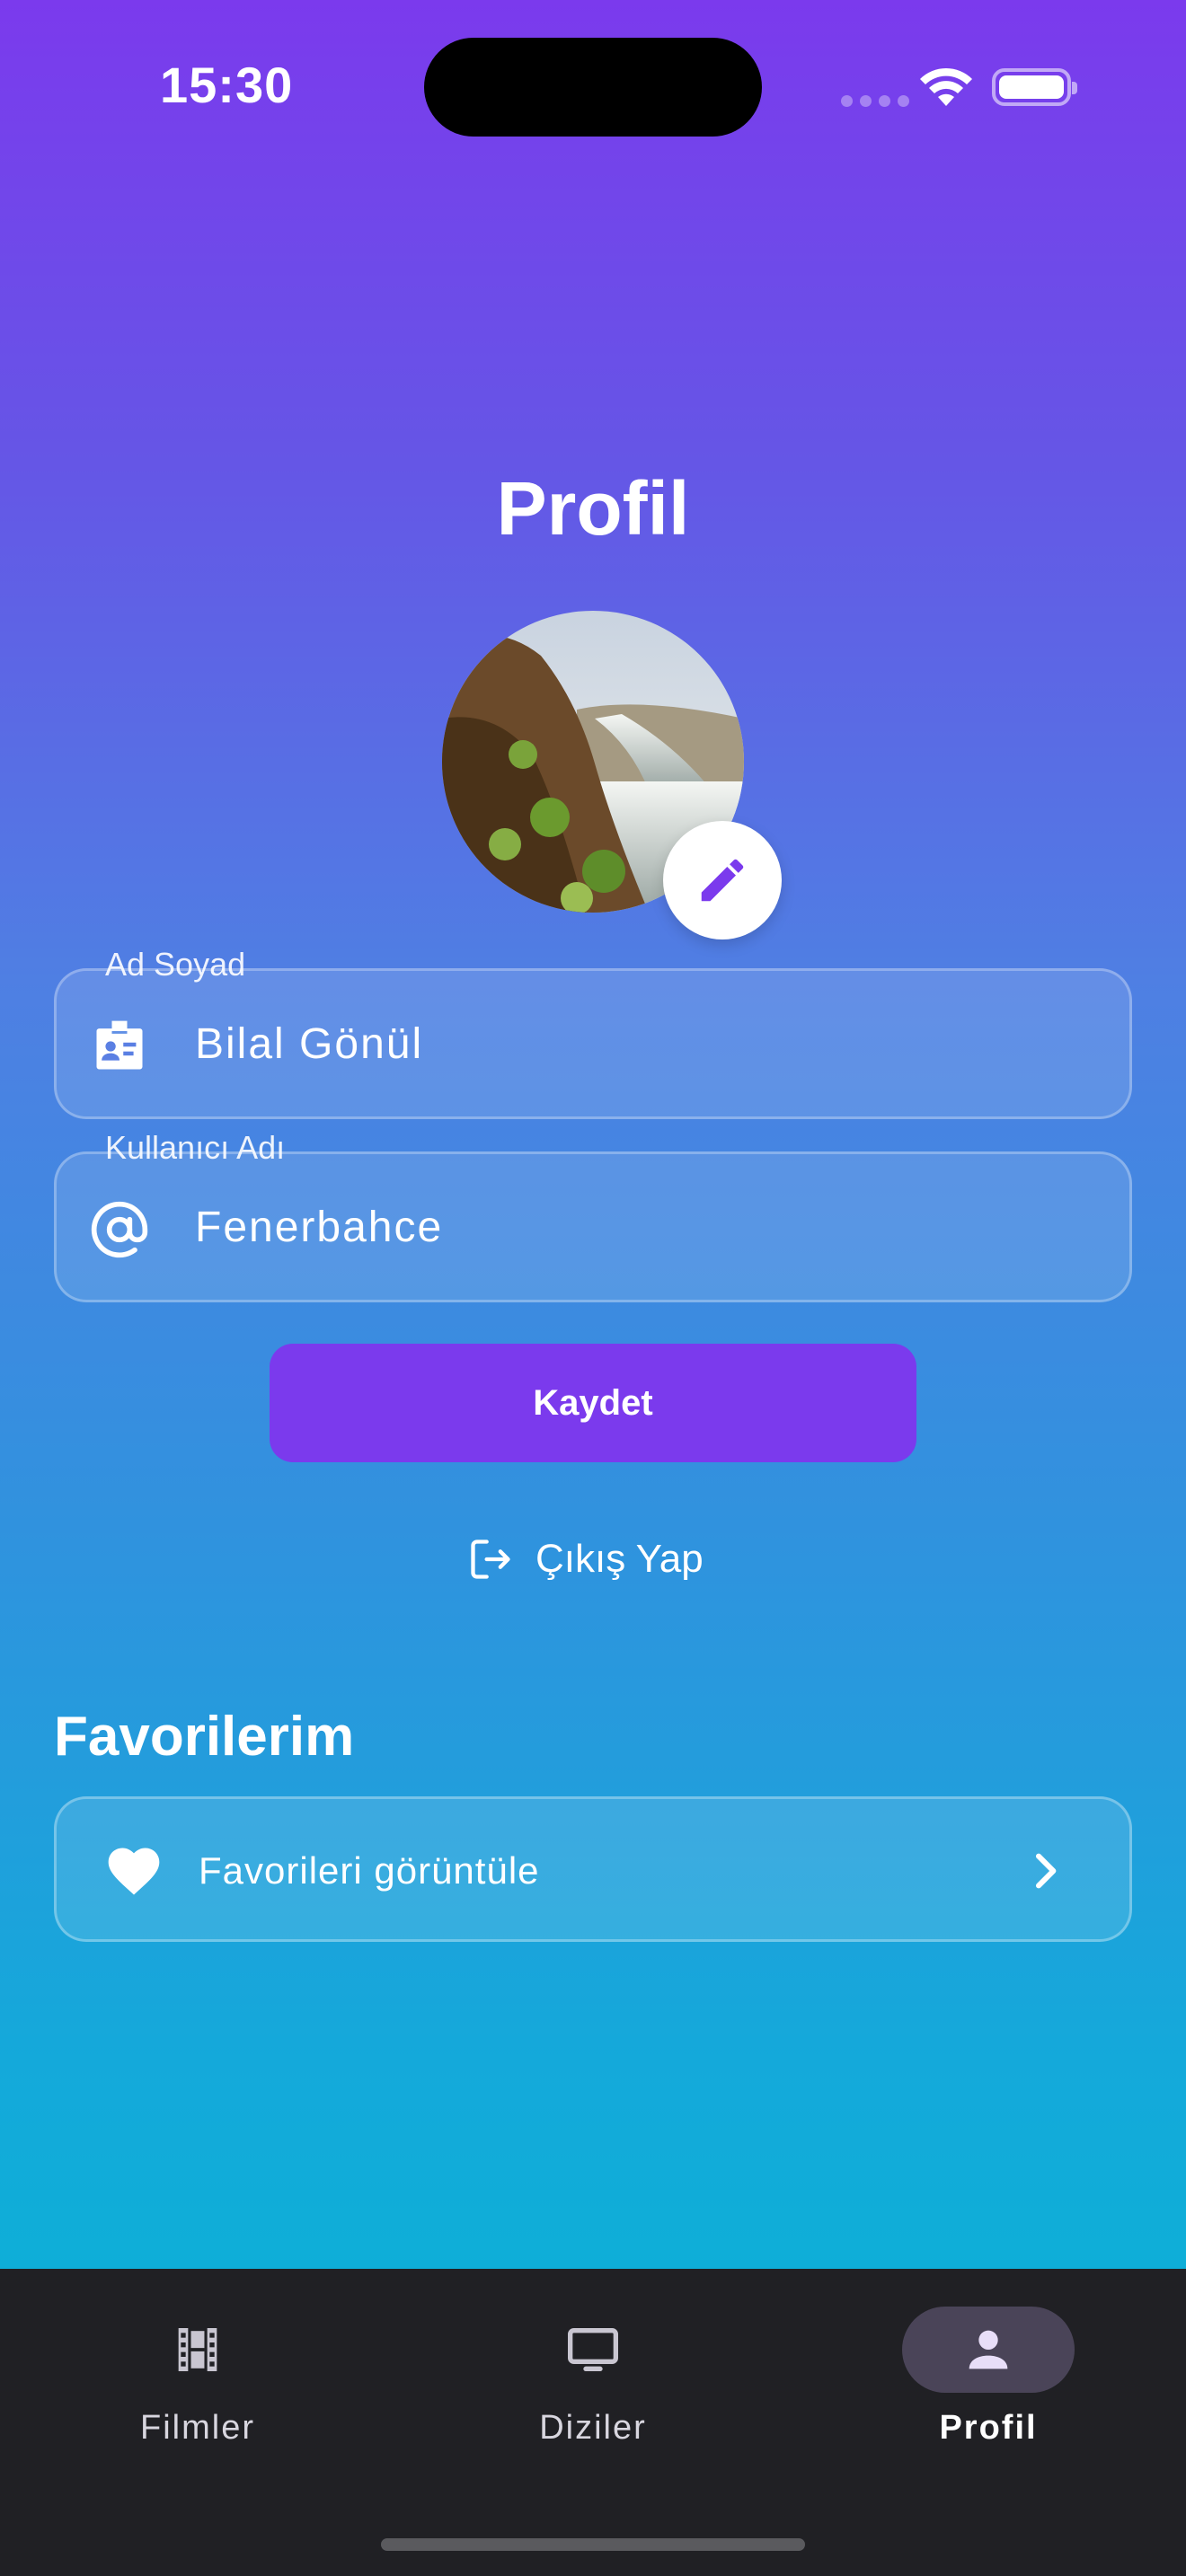 The width and height of the screenshot is (1186, 2576). I want to click on dynamic-island, so click(593, 87).